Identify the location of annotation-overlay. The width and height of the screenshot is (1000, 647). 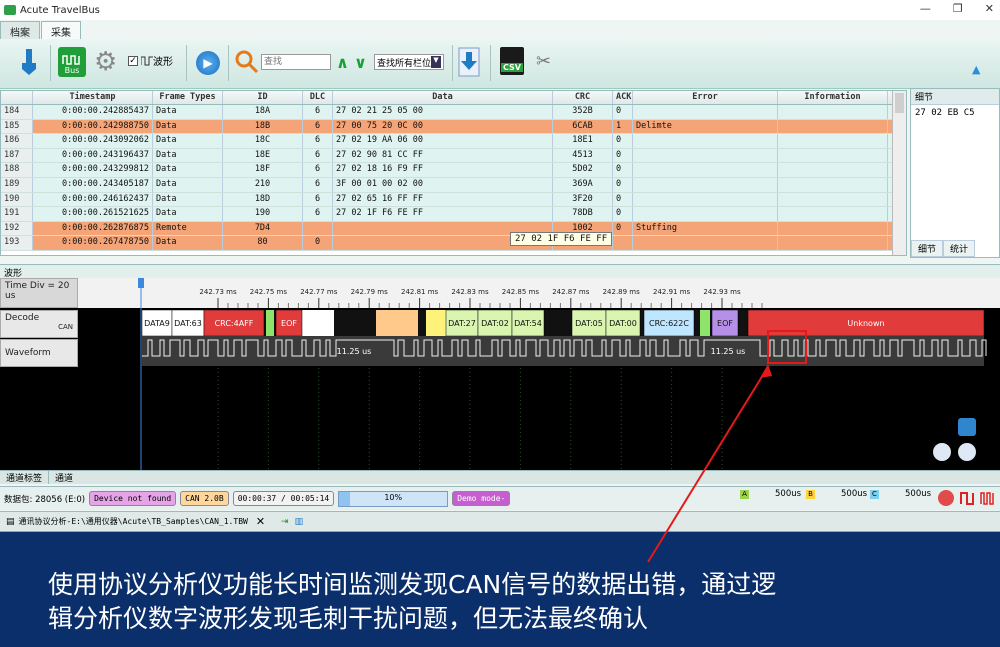
(727, 446).